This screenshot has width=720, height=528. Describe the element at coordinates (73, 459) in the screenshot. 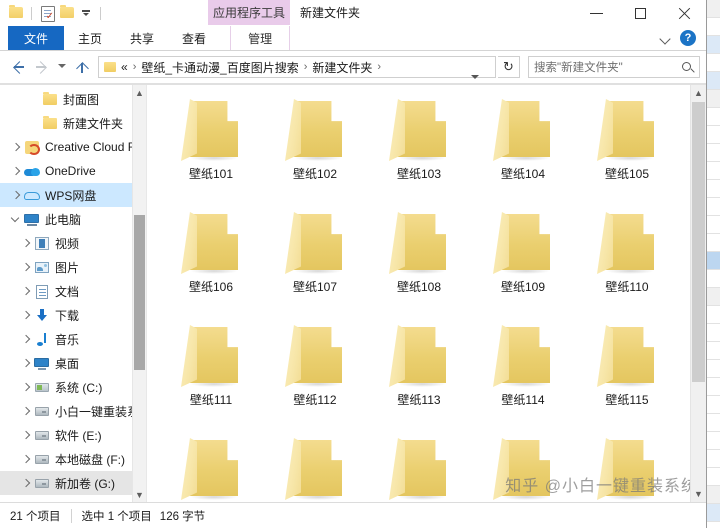

I see `sidebar-item-15: 本地磁盘 (F:)` at that location.